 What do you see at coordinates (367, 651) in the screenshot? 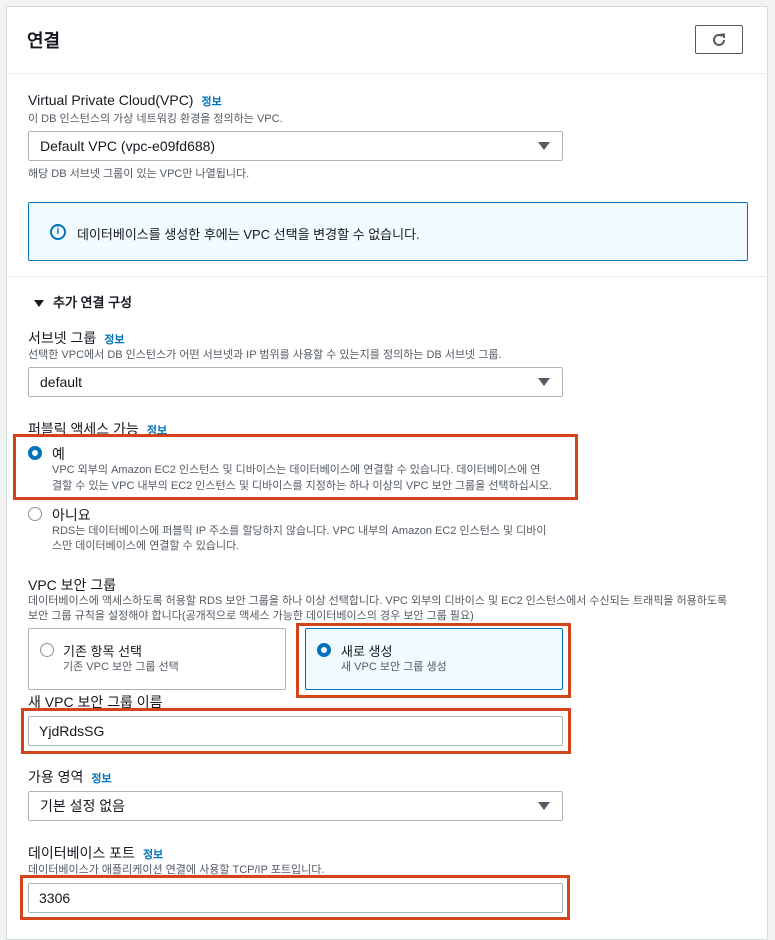
I see `new-sg-label: 새로 생성` at bounding box center [367, 651].